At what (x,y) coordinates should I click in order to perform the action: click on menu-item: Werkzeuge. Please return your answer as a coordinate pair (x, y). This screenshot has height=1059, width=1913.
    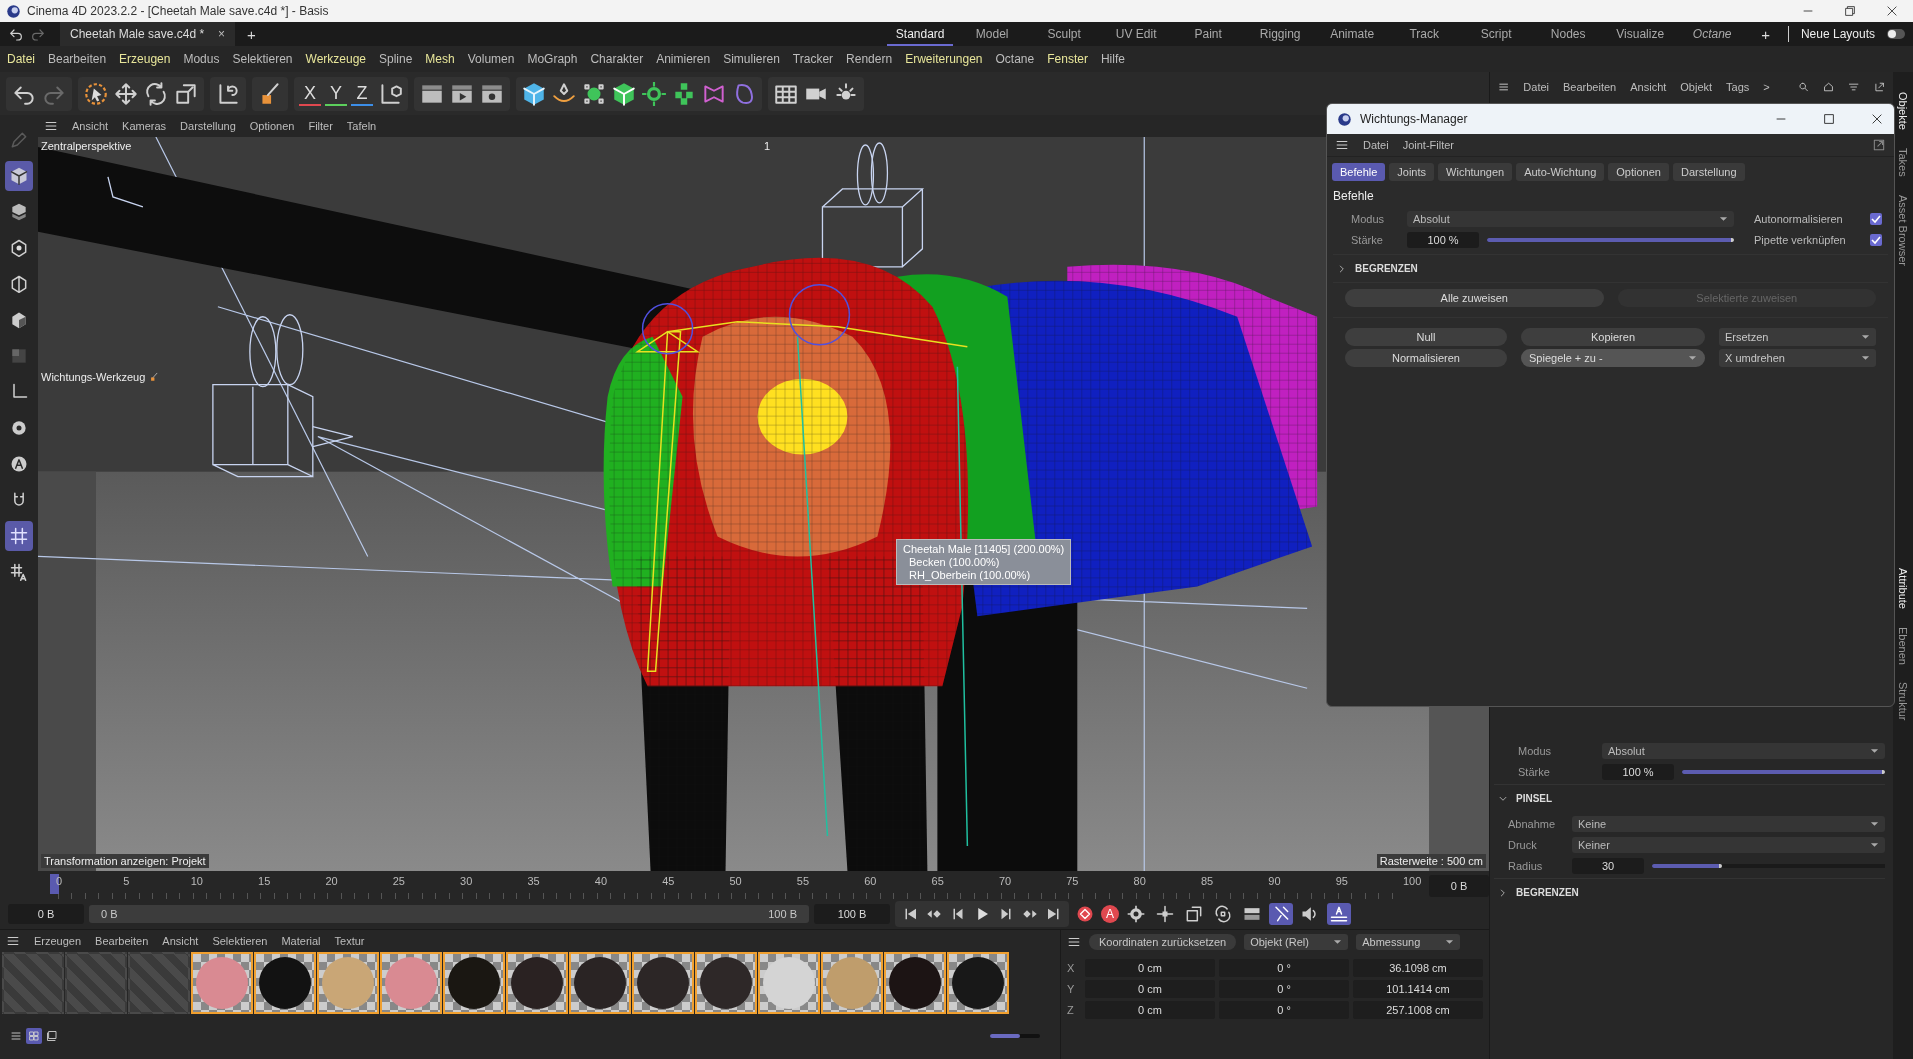
    Looking at the image, I should click on (335, 59).